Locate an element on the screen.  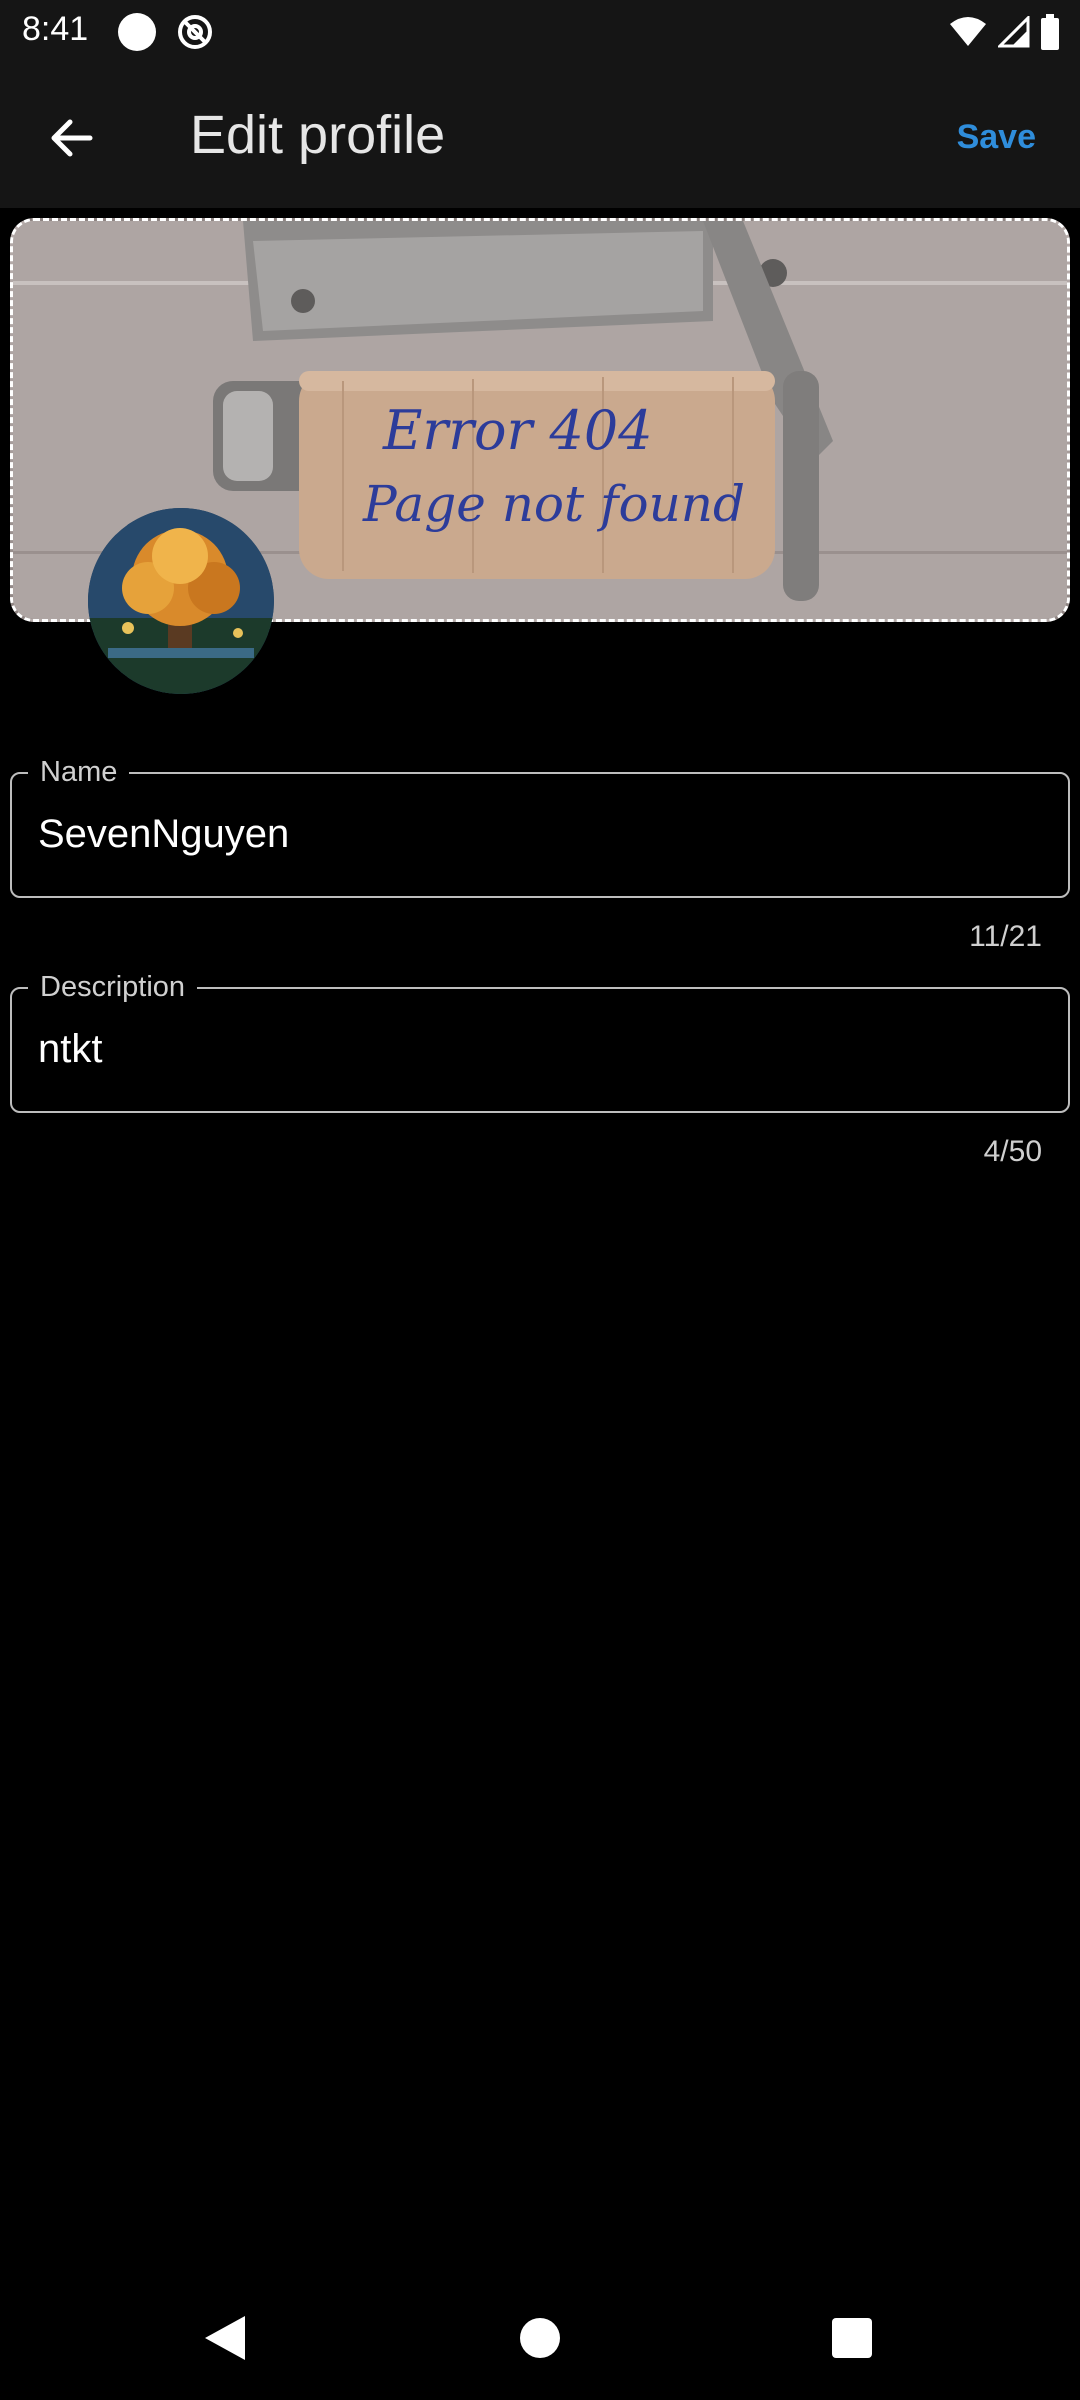
name-field-label: Name is located at coordinates (79, 772).